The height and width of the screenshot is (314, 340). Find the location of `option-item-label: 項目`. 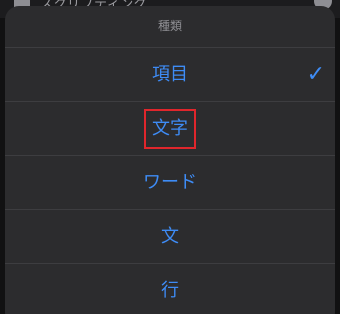

option-item-label: 項目 is located at coordinates (170, 74).